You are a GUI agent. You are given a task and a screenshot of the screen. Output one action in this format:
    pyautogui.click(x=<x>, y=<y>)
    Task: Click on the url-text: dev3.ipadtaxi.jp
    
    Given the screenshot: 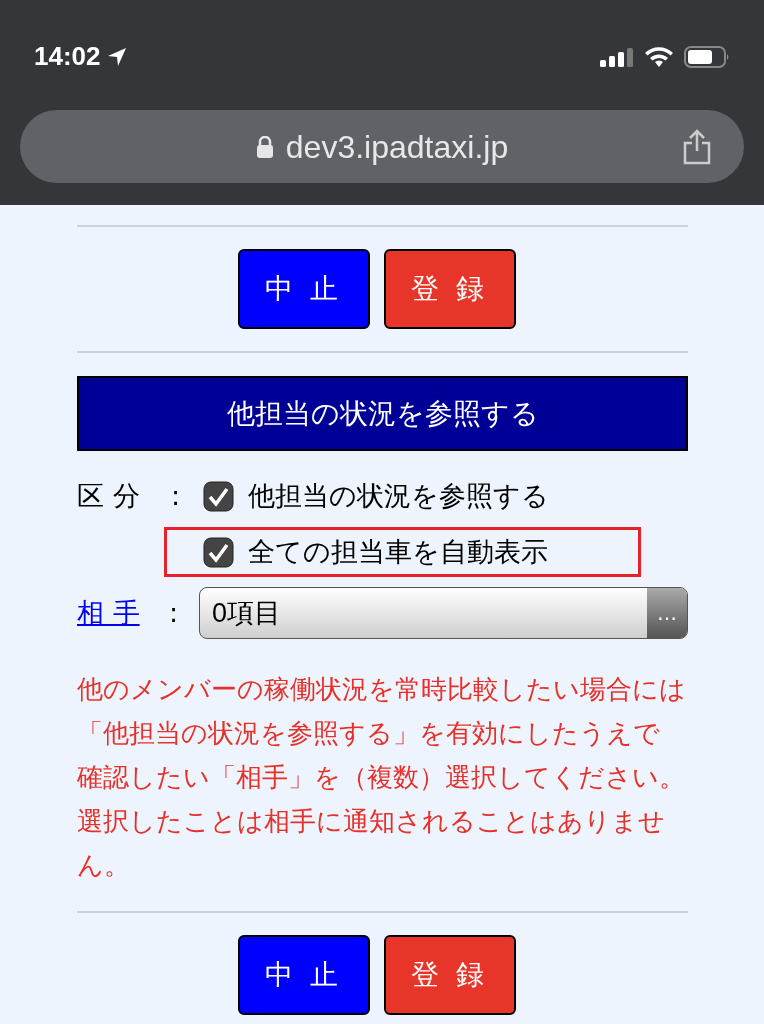 What is the action you would take?
    pyautogui.click(x=397, y=147)
    